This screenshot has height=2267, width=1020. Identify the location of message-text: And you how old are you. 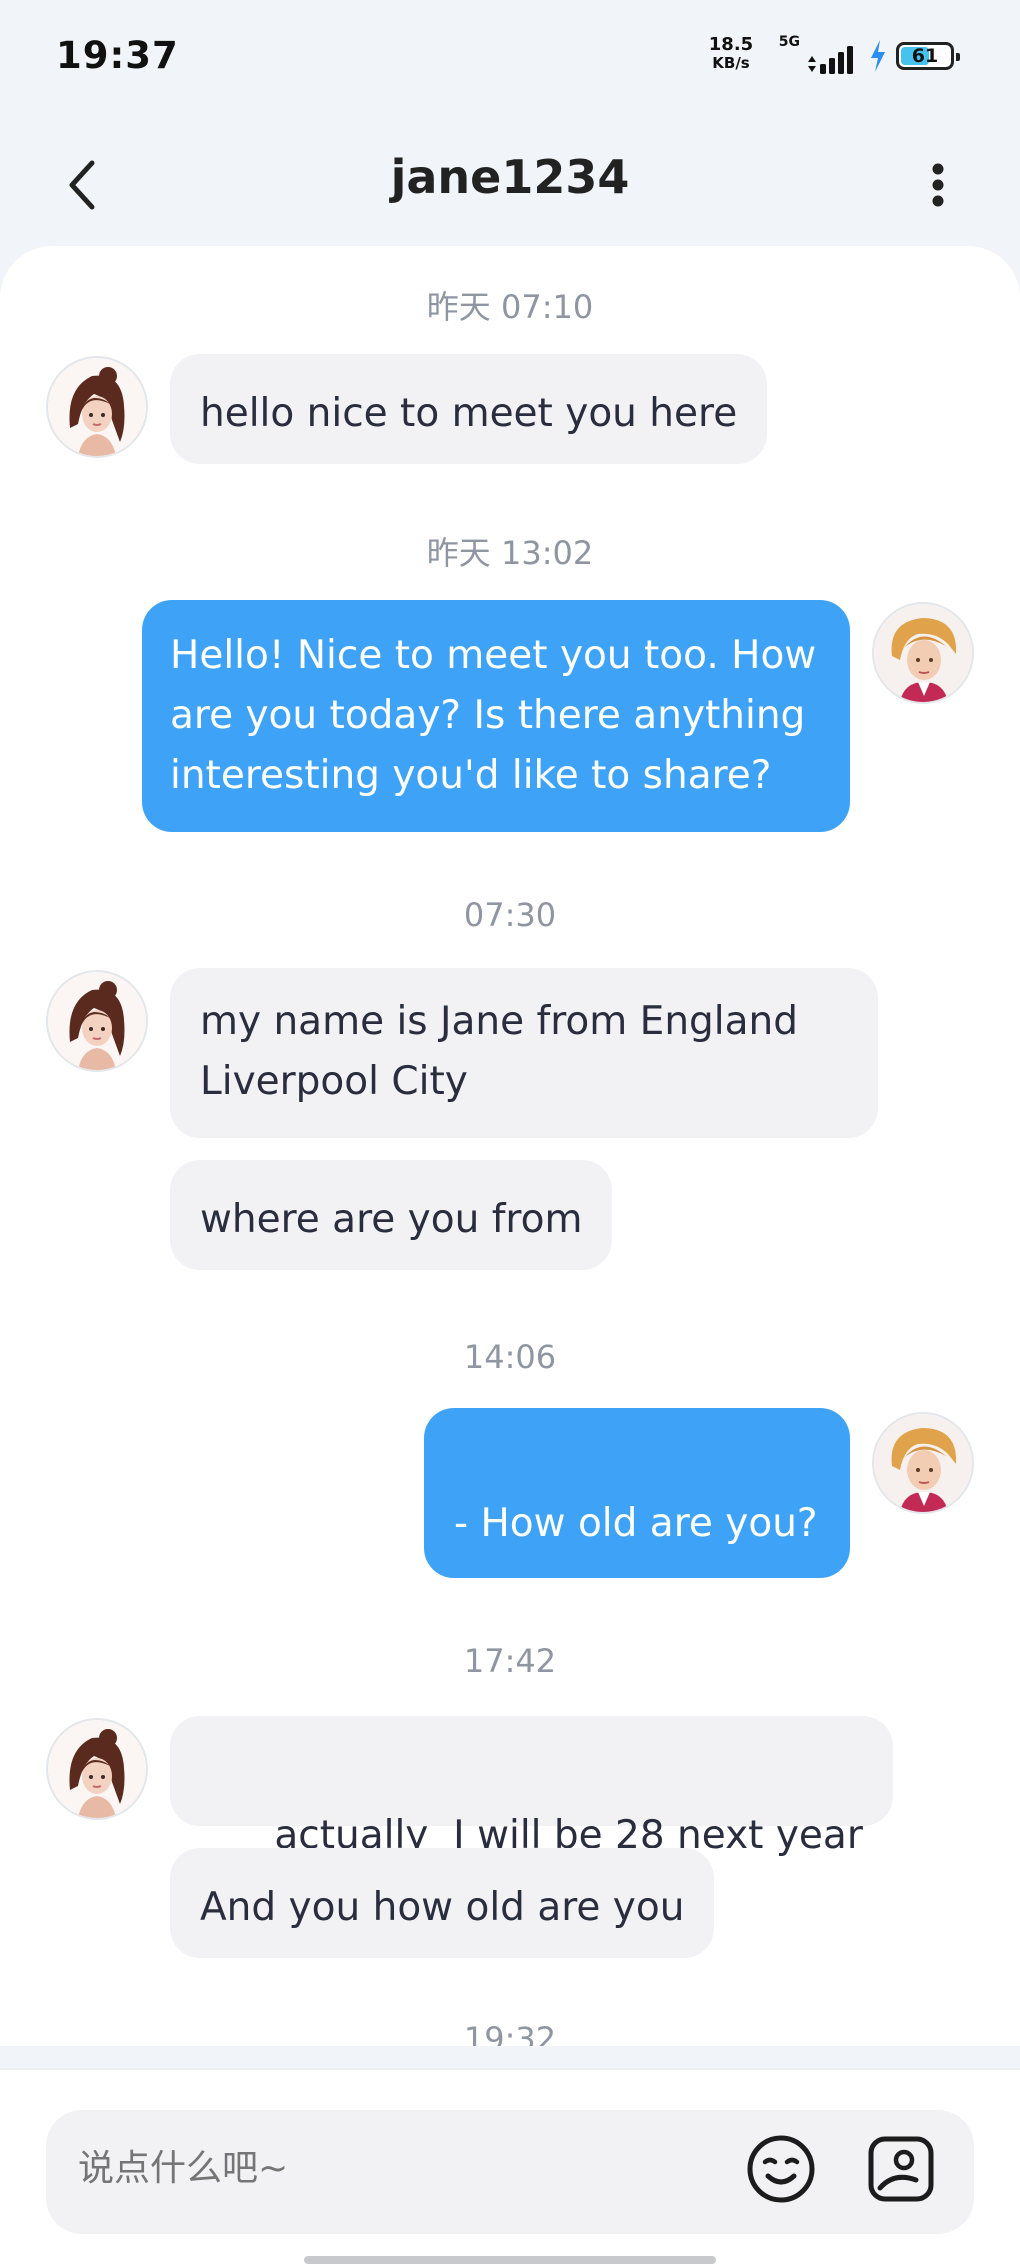
(442, 1907).